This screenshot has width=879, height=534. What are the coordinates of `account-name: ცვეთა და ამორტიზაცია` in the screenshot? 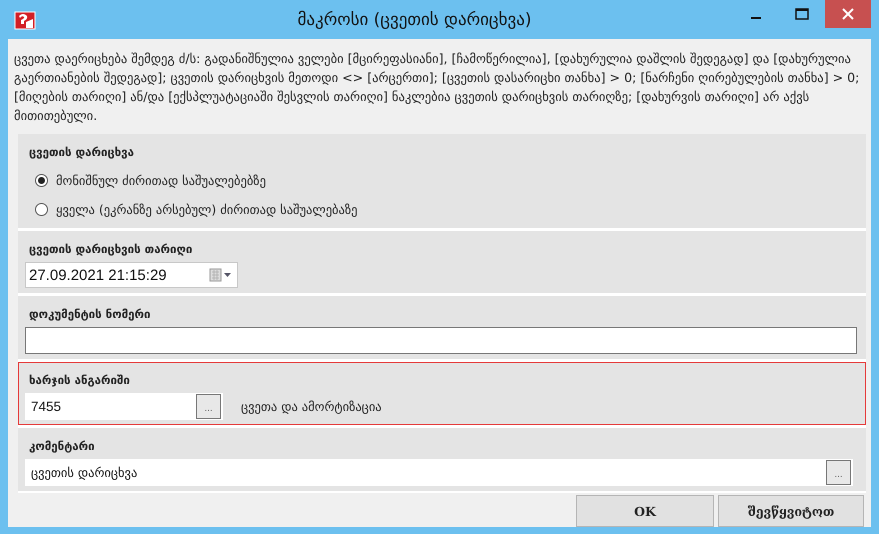 It's located at (311, 406).